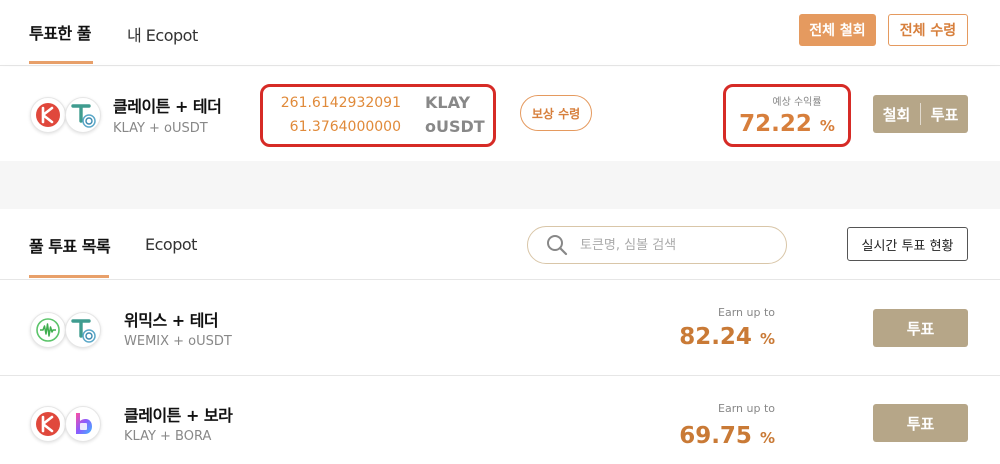 The height and width of the screenshot is (464, 1000). What do you see at coordinates (160, 128) in the screenshot?
I see `my-pool-symbols: KLAY + oUSDT` at bounding box center [160, 128].